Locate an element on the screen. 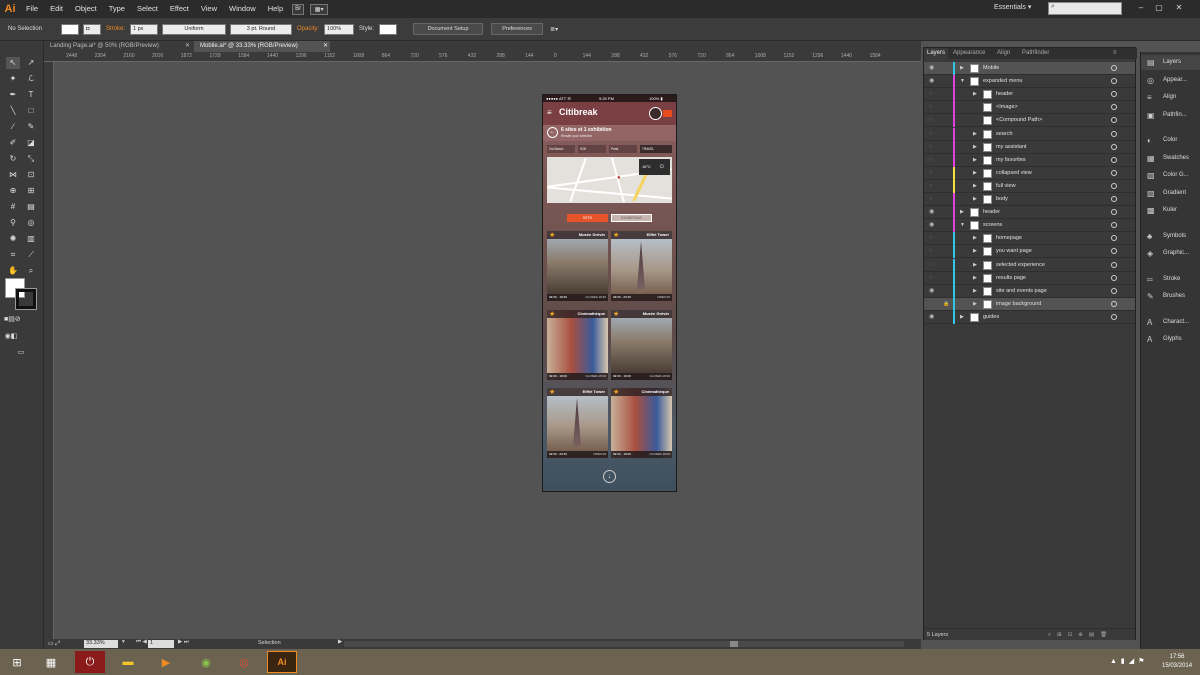 The height and width of the screenshot is (675, 1200). close-icon: ✕ is located at coordinates (1179, 9).